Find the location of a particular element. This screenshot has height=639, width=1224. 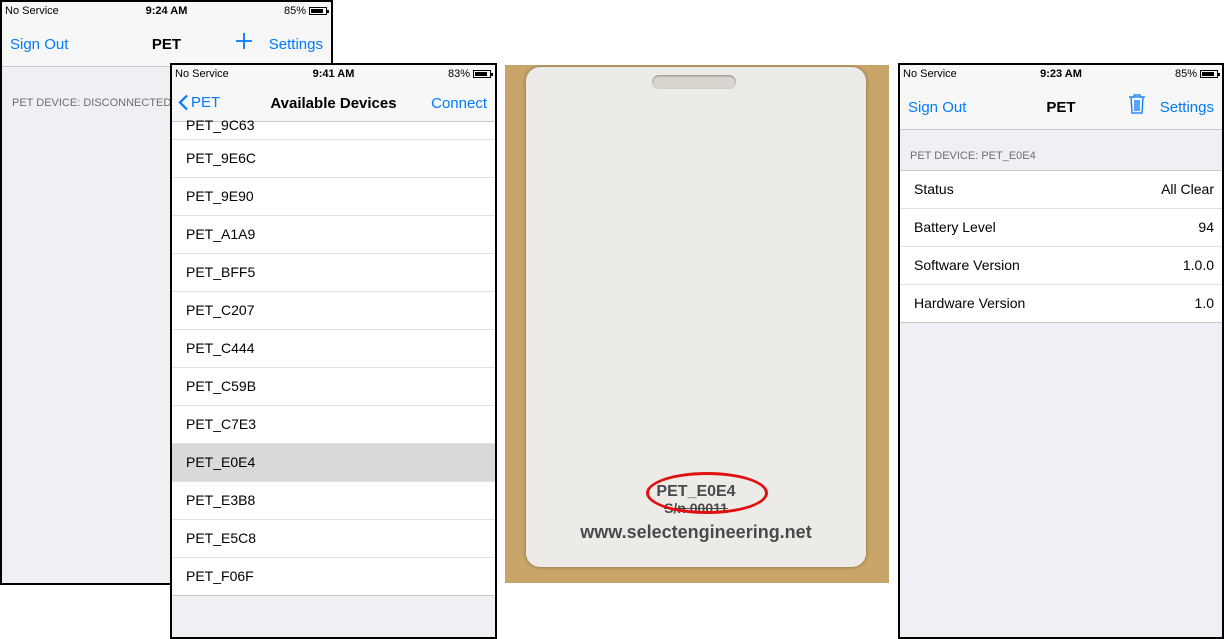

device-list-item: PET_F06F is located at coordinates (333, 576).